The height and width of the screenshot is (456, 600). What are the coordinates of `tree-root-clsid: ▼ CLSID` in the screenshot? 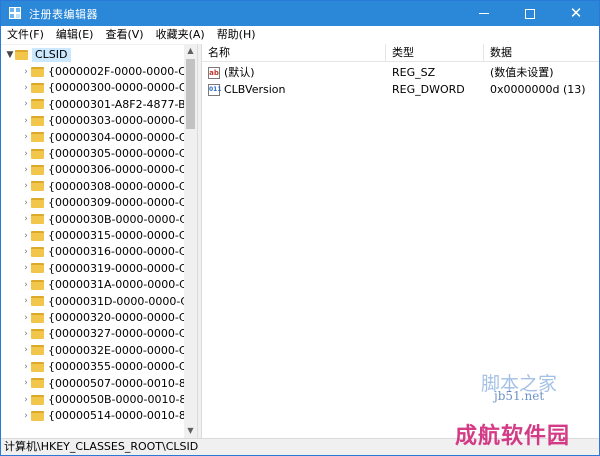 It's located at (38, 55).